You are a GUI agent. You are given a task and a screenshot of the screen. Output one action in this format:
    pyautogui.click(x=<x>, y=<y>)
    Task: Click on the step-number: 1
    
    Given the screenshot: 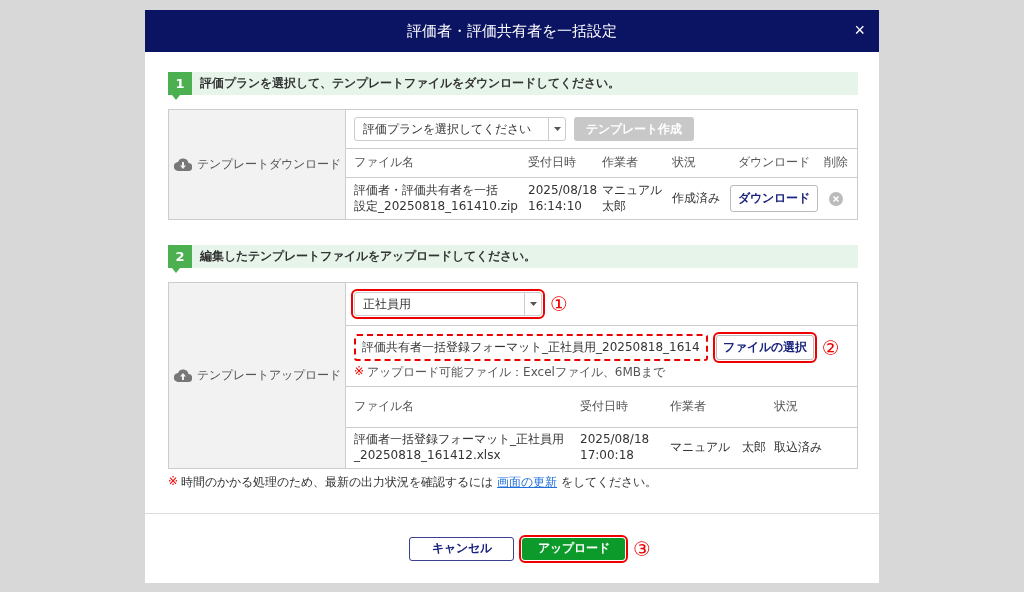 What is the action you would take?
    pyautogui.click(x=180, y=86)
    